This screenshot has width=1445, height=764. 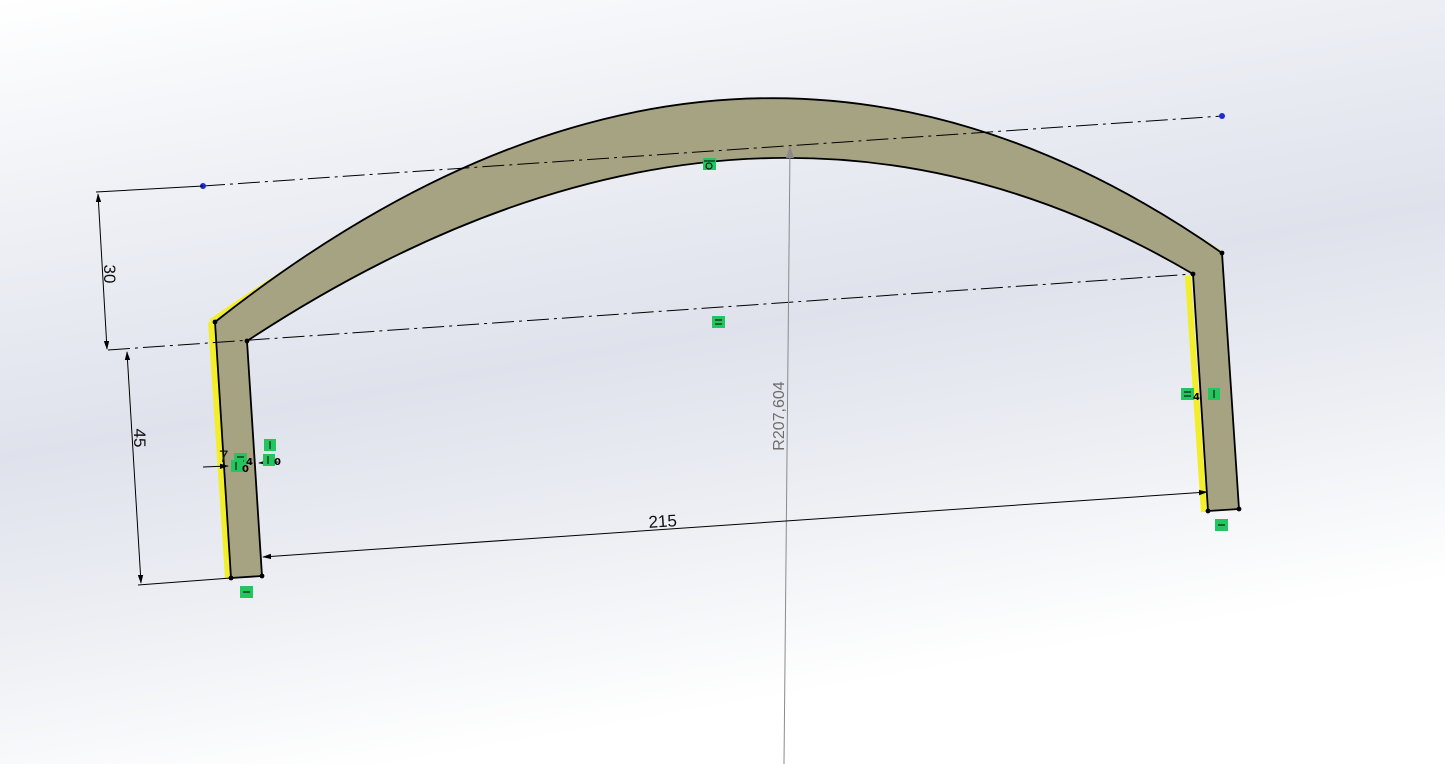 I want to click on tangent-relation-icon, so click(x=709, y=164).